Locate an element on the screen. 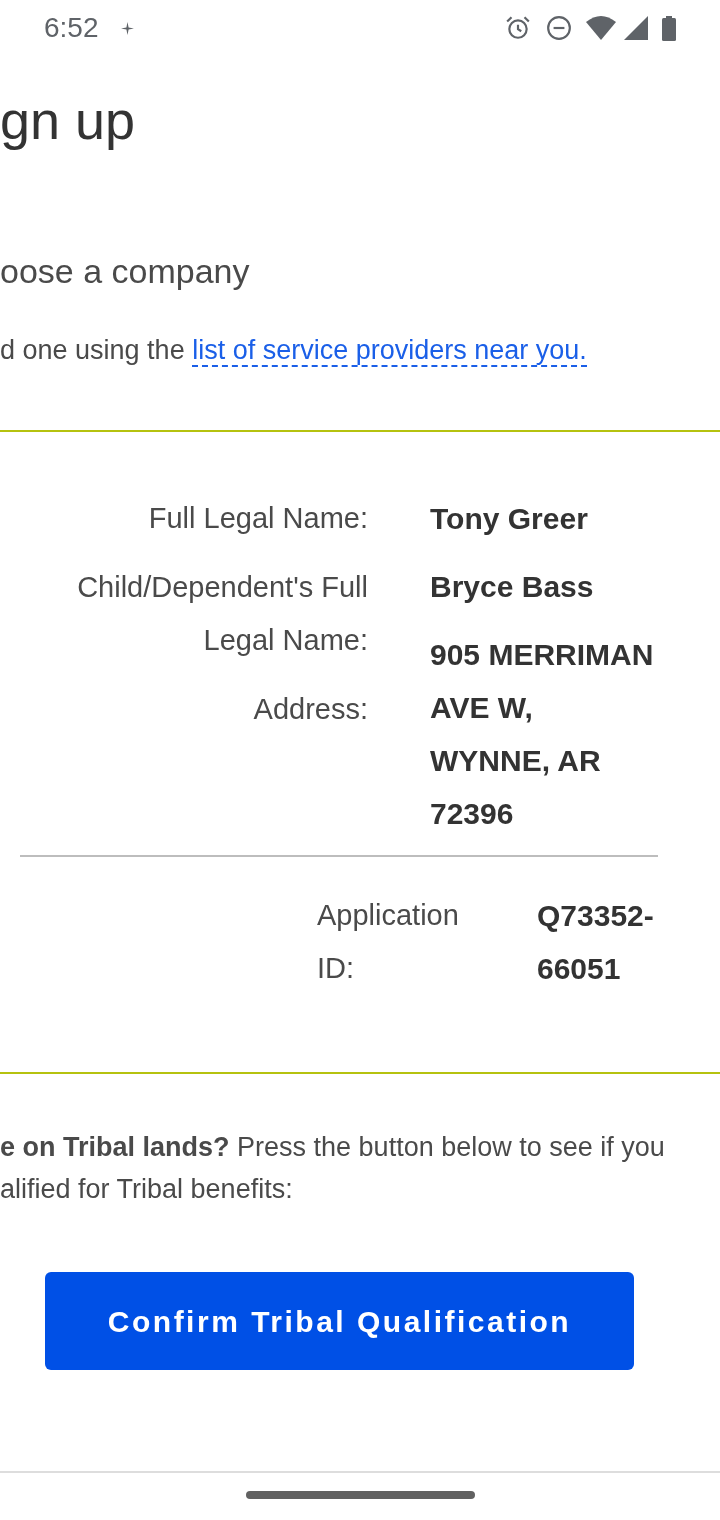 This screenshot has height=1520, width=720. sparkle-icon is located at coordinates (127, 28).